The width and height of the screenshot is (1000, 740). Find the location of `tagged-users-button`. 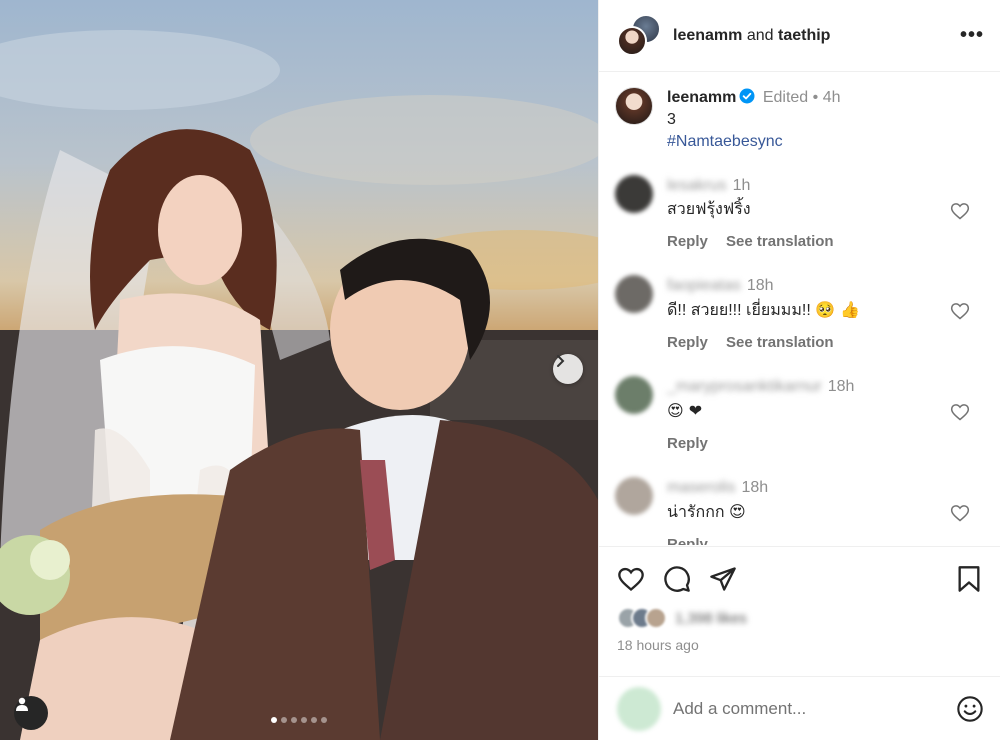

tagged-users-button is located at coordinates (31, 713).